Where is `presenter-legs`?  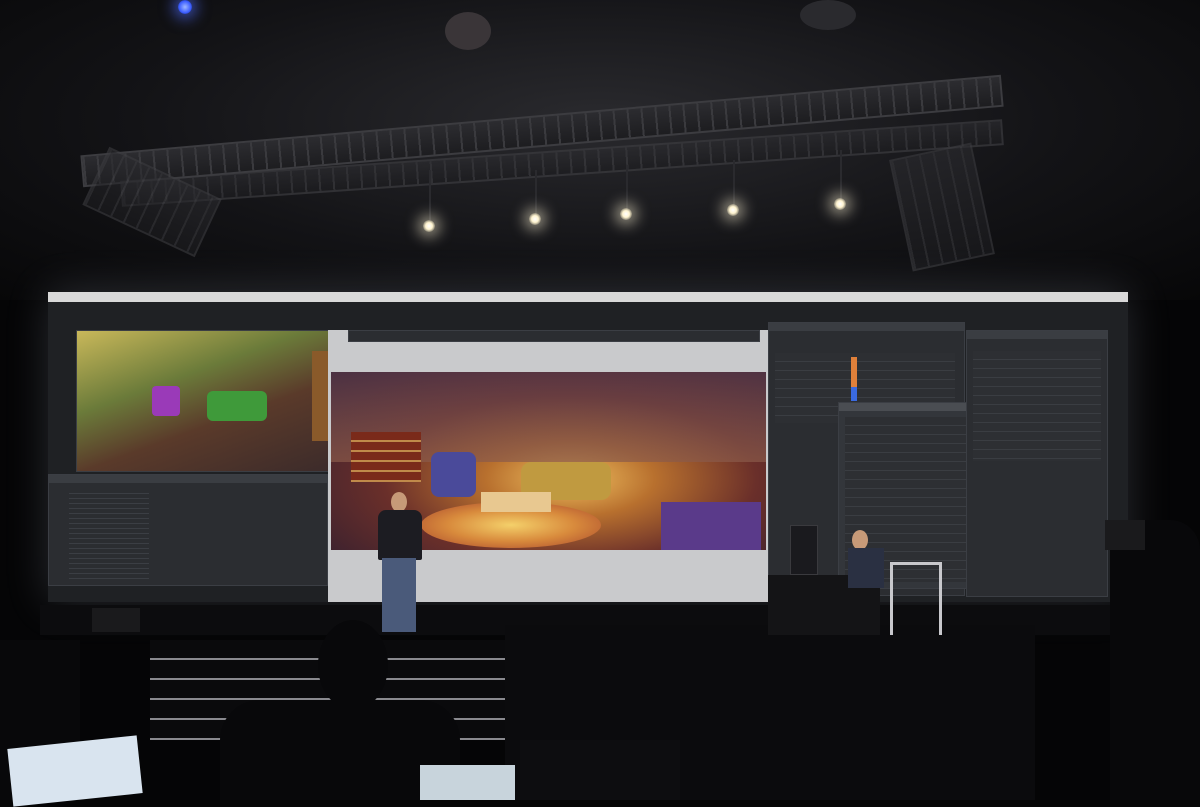 presenter-legs is located at coordinates (399, 595).